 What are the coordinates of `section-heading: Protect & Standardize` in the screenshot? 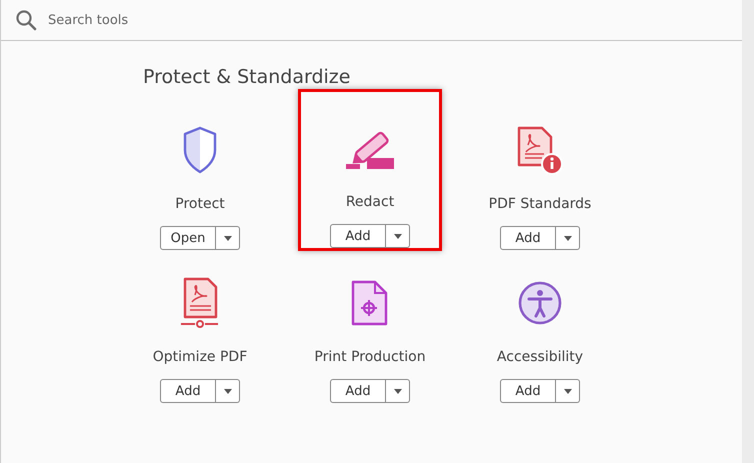 It's located at (246, 77).